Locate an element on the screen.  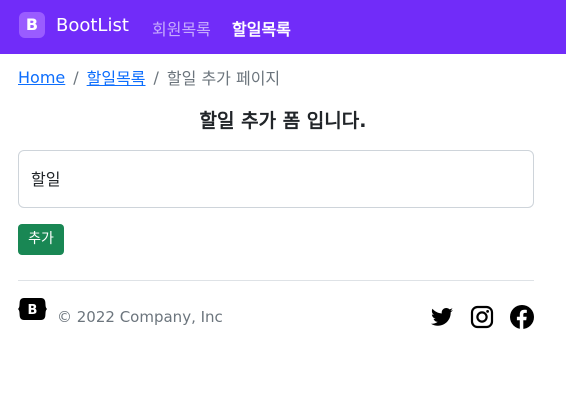
breadcrumb-home-link: Home is located at coordinates (41, 77).